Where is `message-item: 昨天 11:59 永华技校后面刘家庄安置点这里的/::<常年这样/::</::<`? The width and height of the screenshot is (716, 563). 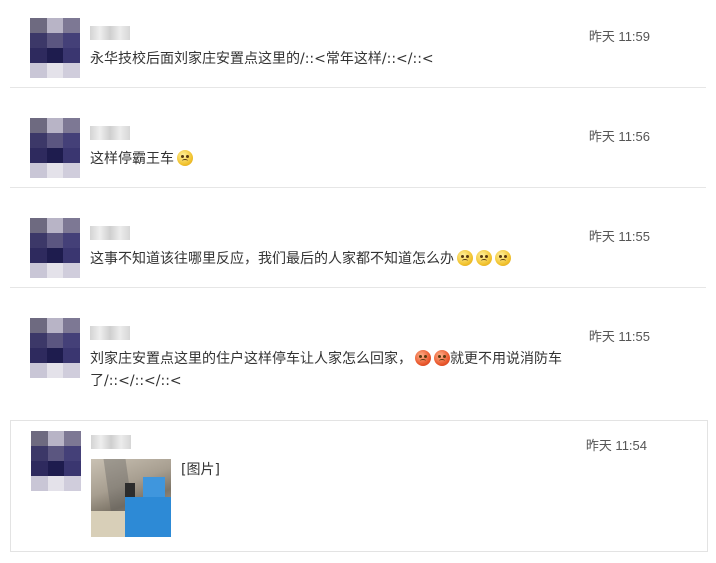 message-item: 昨天 11:59 永华技校后面刘家庄安置点这里的/::<常年这样/::</::< is located at coordinates (358, 53).